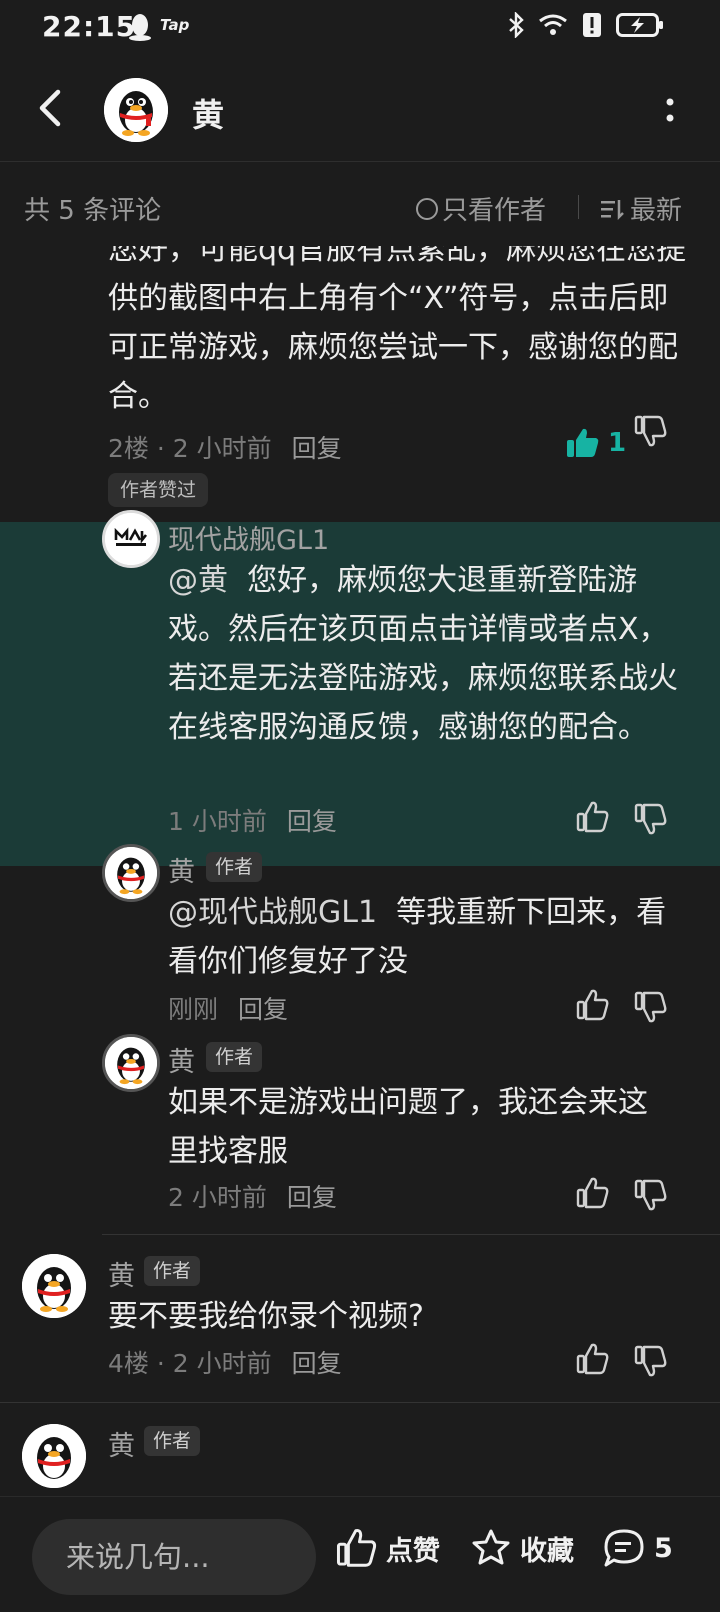  I want to click on reply-time: 2 小时前, so click(217, 1197).